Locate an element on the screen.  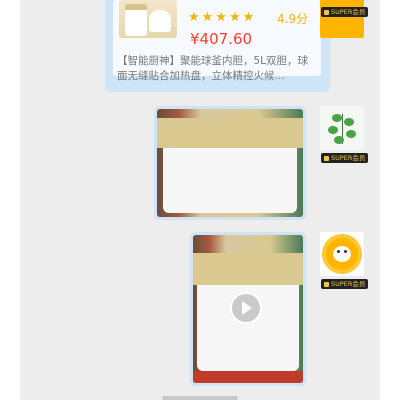
play-icon is located at coordinates (246, 308).